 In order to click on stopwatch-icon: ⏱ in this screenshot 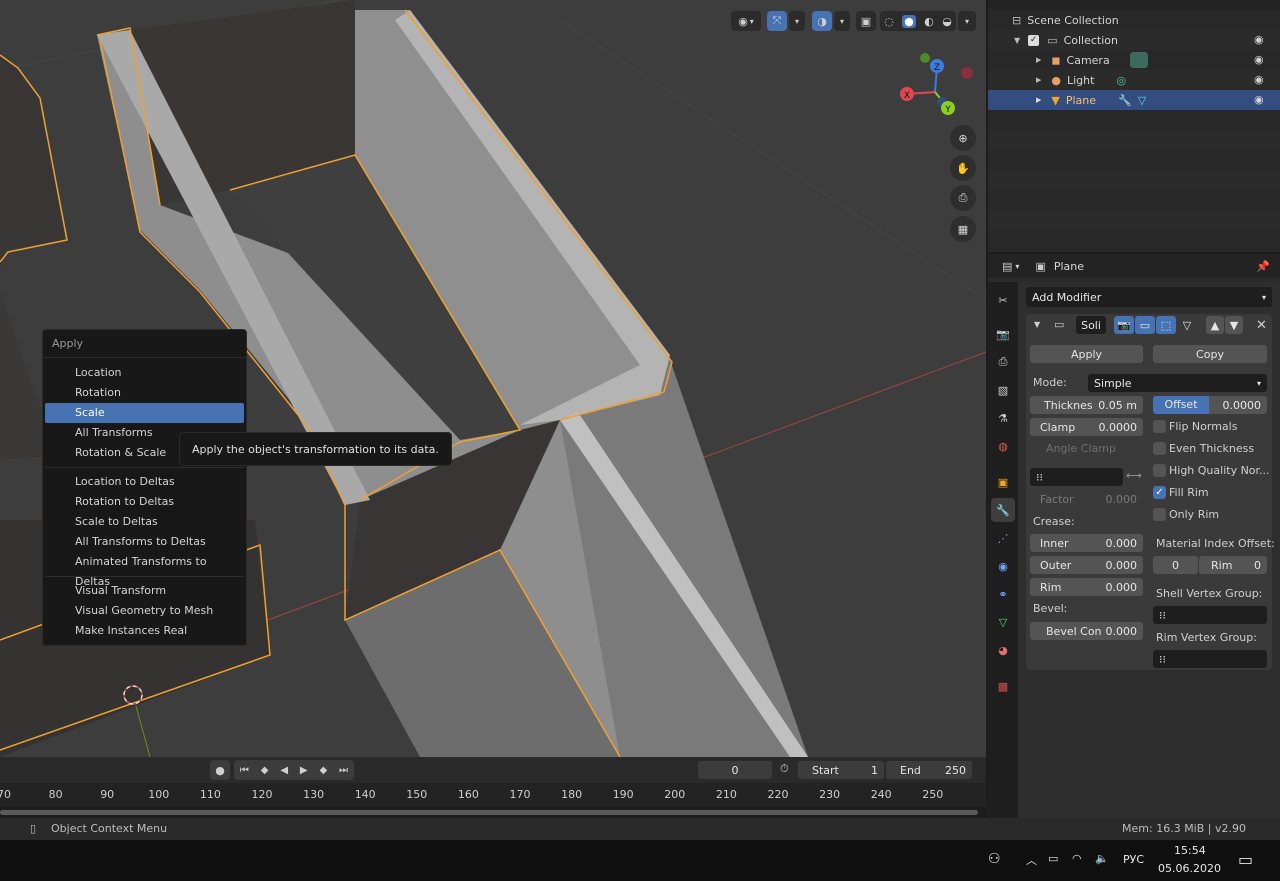, I will do `click(784, 769)`.